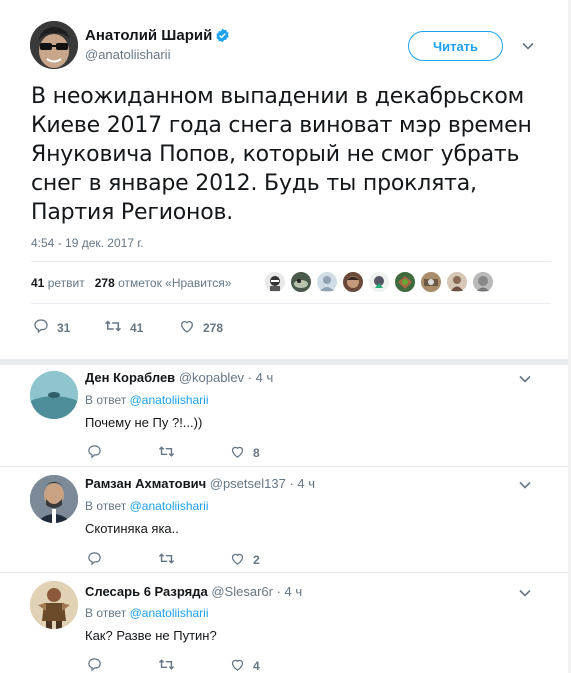 Image resolution: width=571 pixels, height=673 pixels. I want to click on reply-actions: 2, so click(187, 560).